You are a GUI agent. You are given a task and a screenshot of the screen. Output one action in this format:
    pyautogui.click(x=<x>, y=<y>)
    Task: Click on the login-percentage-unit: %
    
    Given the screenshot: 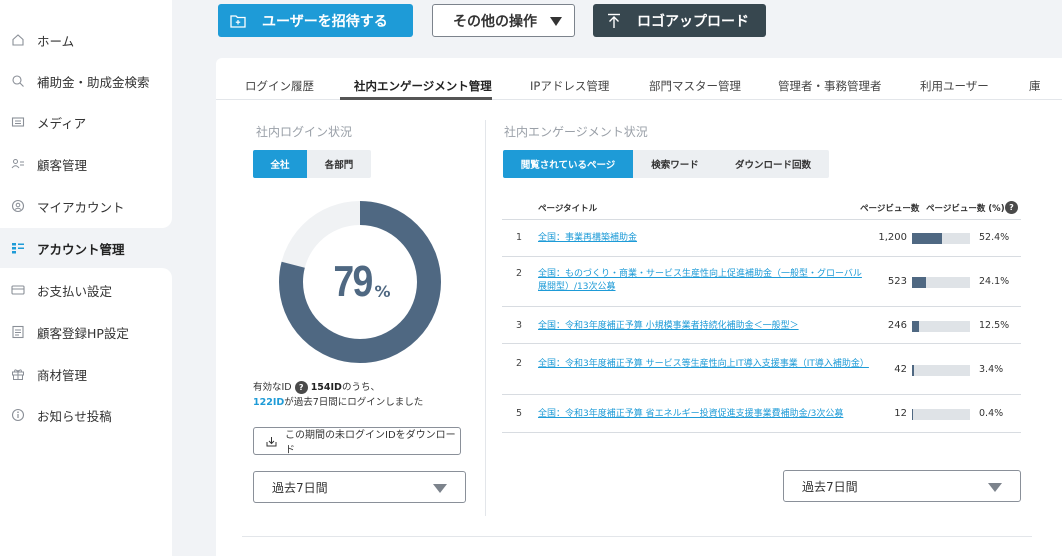 What is the action you would take?
    pyautogui.click(x=382, y=291)
    